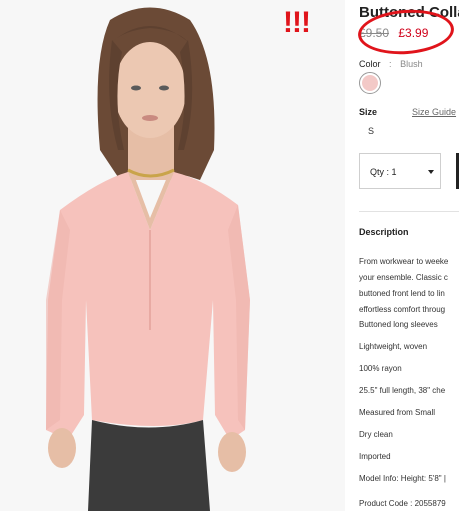  What do you see at coordinates (409, 211) in the screenshot?
I see `divider` at bounding box center [409, 211].